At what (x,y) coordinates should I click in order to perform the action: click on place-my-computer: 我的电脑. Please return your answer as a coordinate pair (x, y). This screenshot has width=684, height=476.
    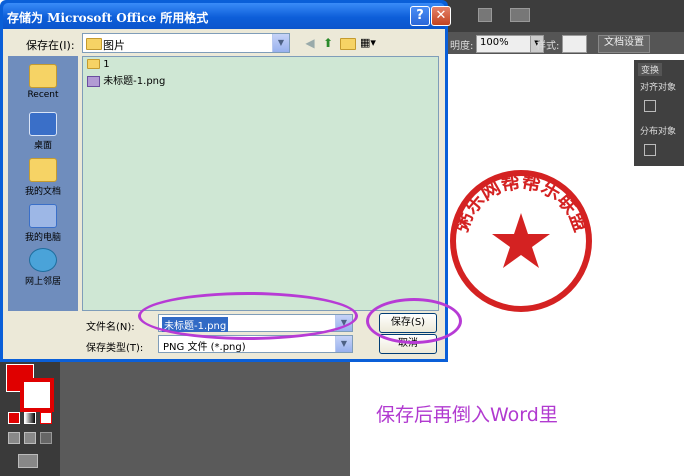
    Looking at the image, I should click on (43, 223).